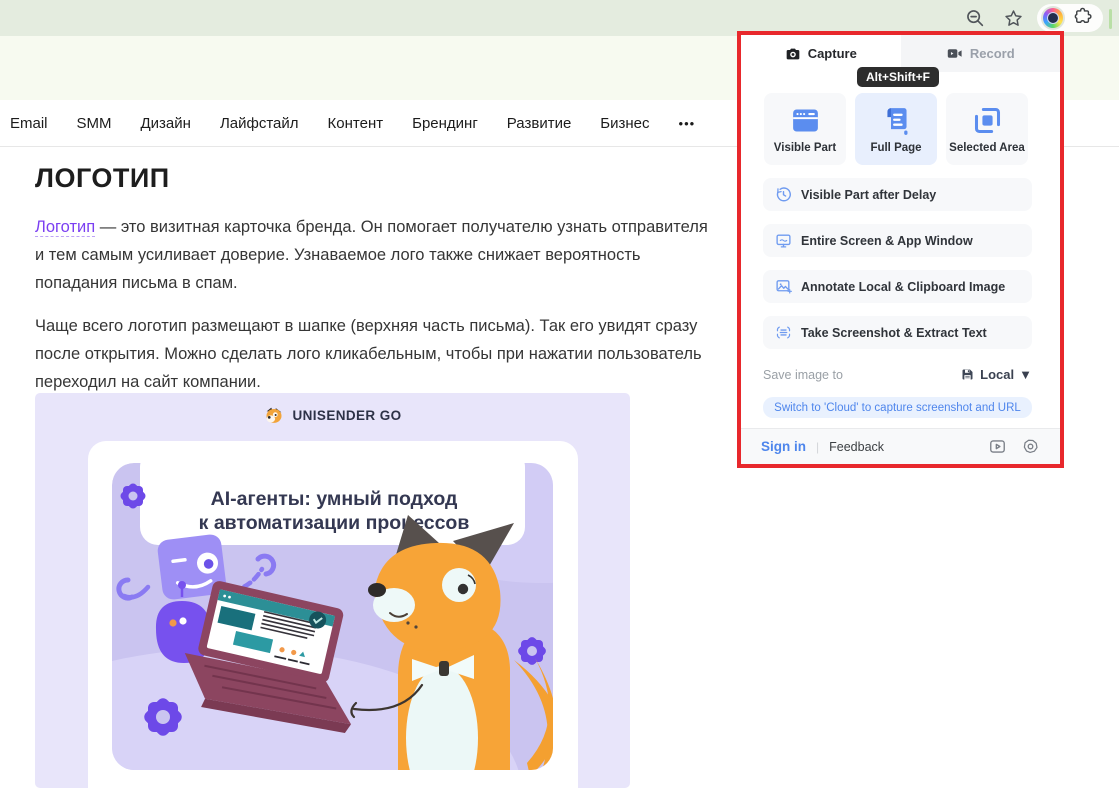  I want to click on option-entire-screen: Entire Screen & App Window, so click(897, 240).